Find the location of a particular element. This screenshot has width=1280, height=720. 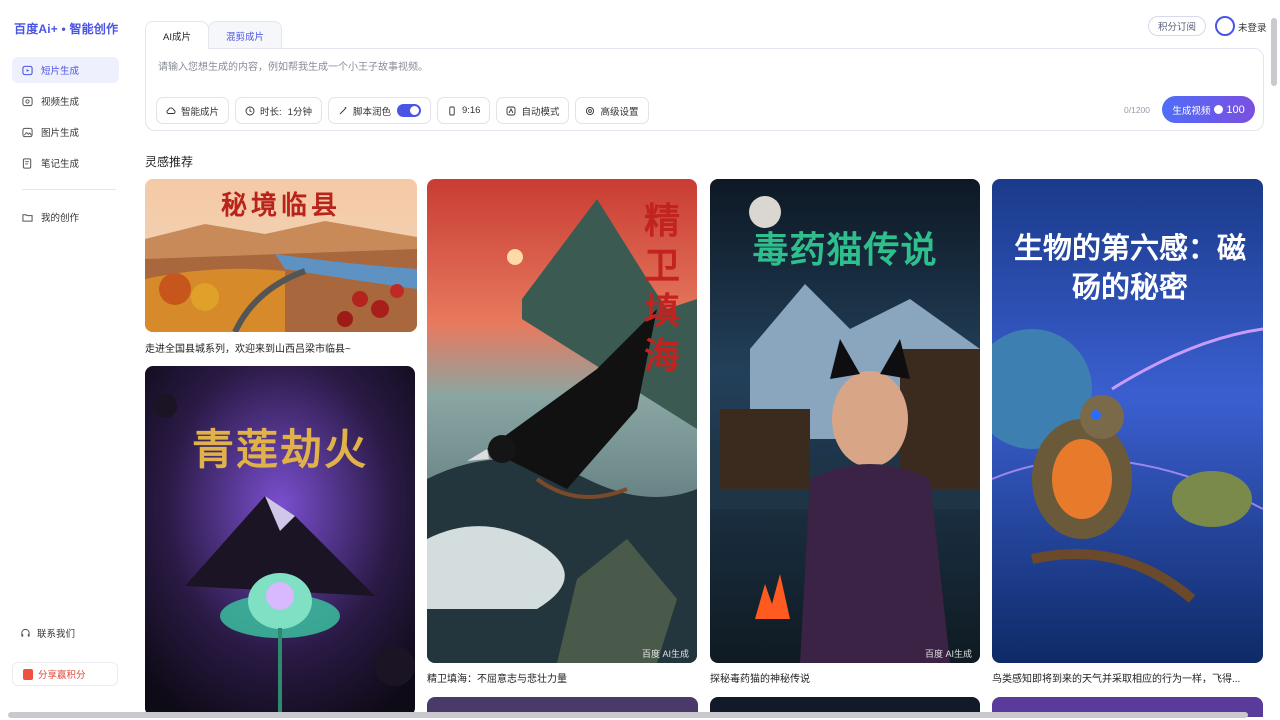

video-icon is located at coordinates (27, 101).